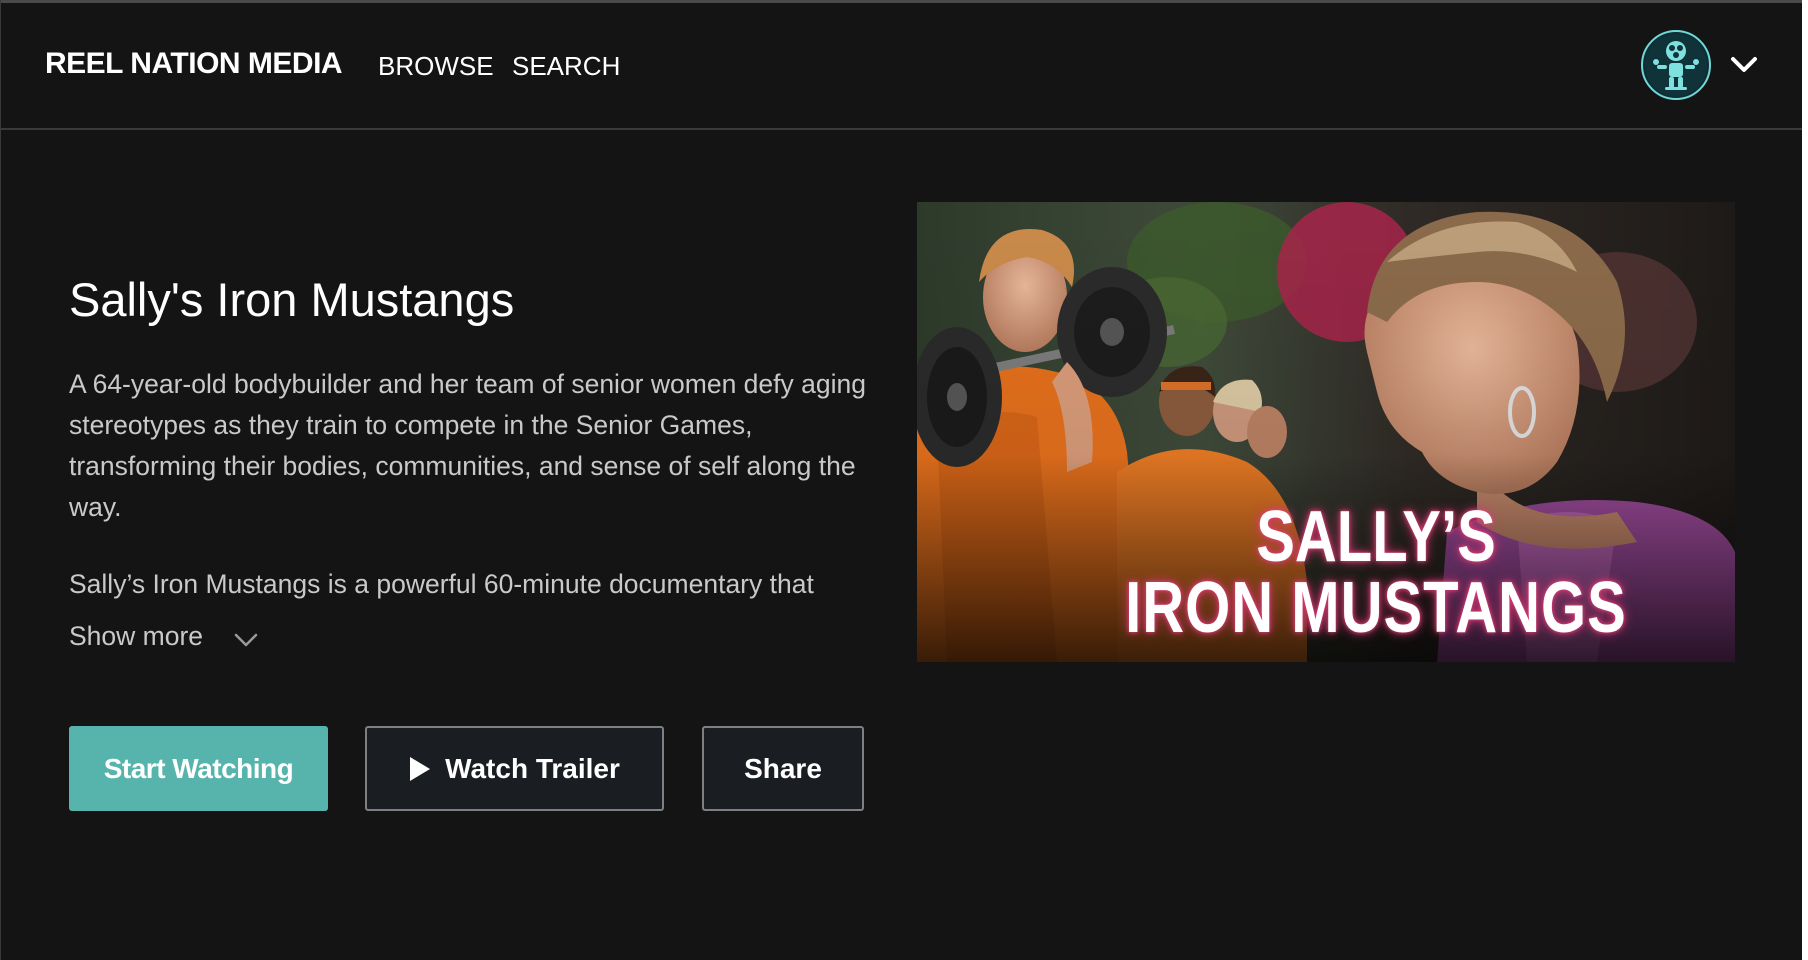  I want to click on play-icon, so click(420, 769).